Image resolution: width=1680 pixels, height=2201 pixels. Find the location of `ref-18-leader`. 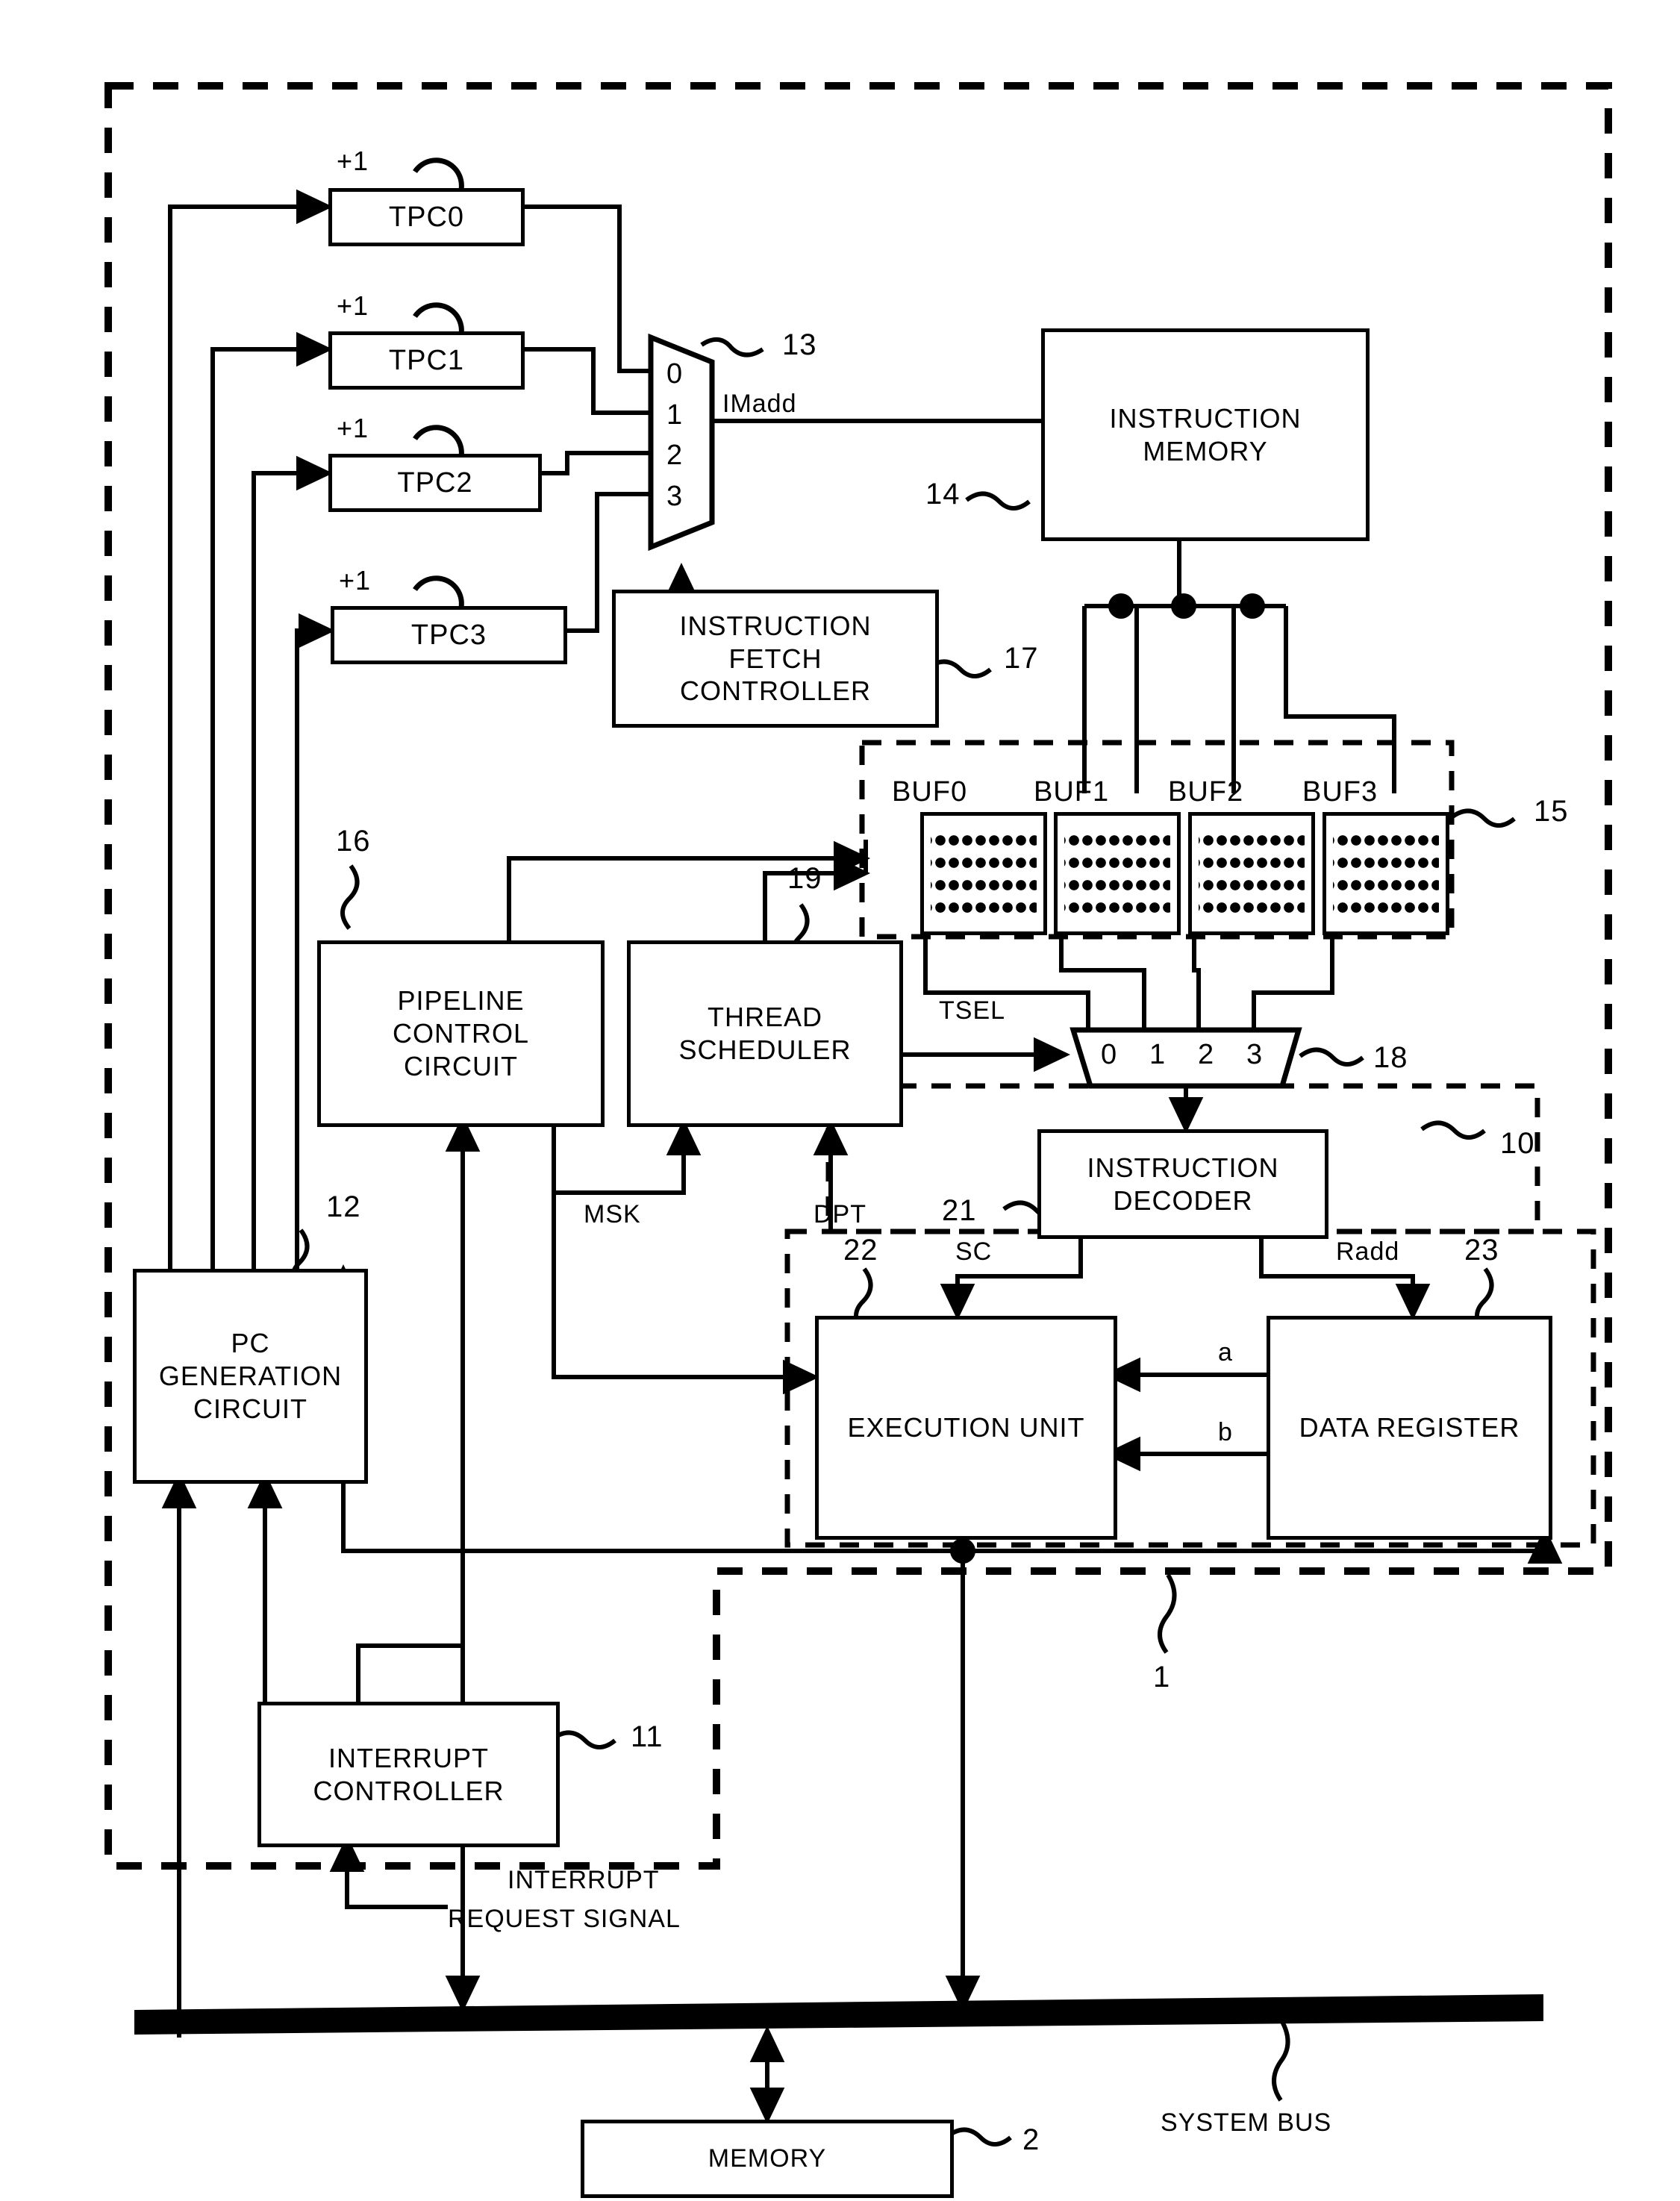

ref-18-leader is located at coordinates (1331, 1057).